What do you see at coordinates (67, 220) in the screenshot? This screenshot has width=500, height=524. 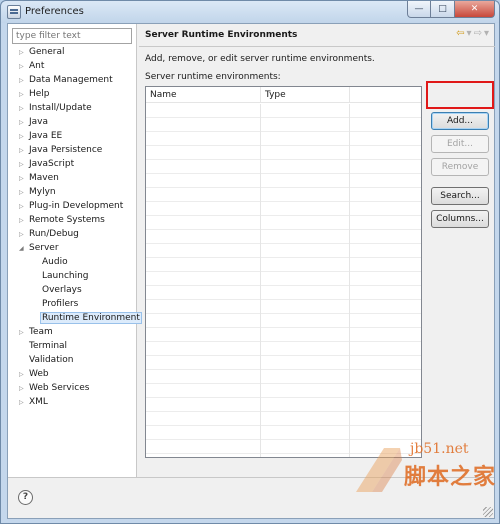 I see `tree-item-label: Remote Systems` at bounding box center [67, 220].